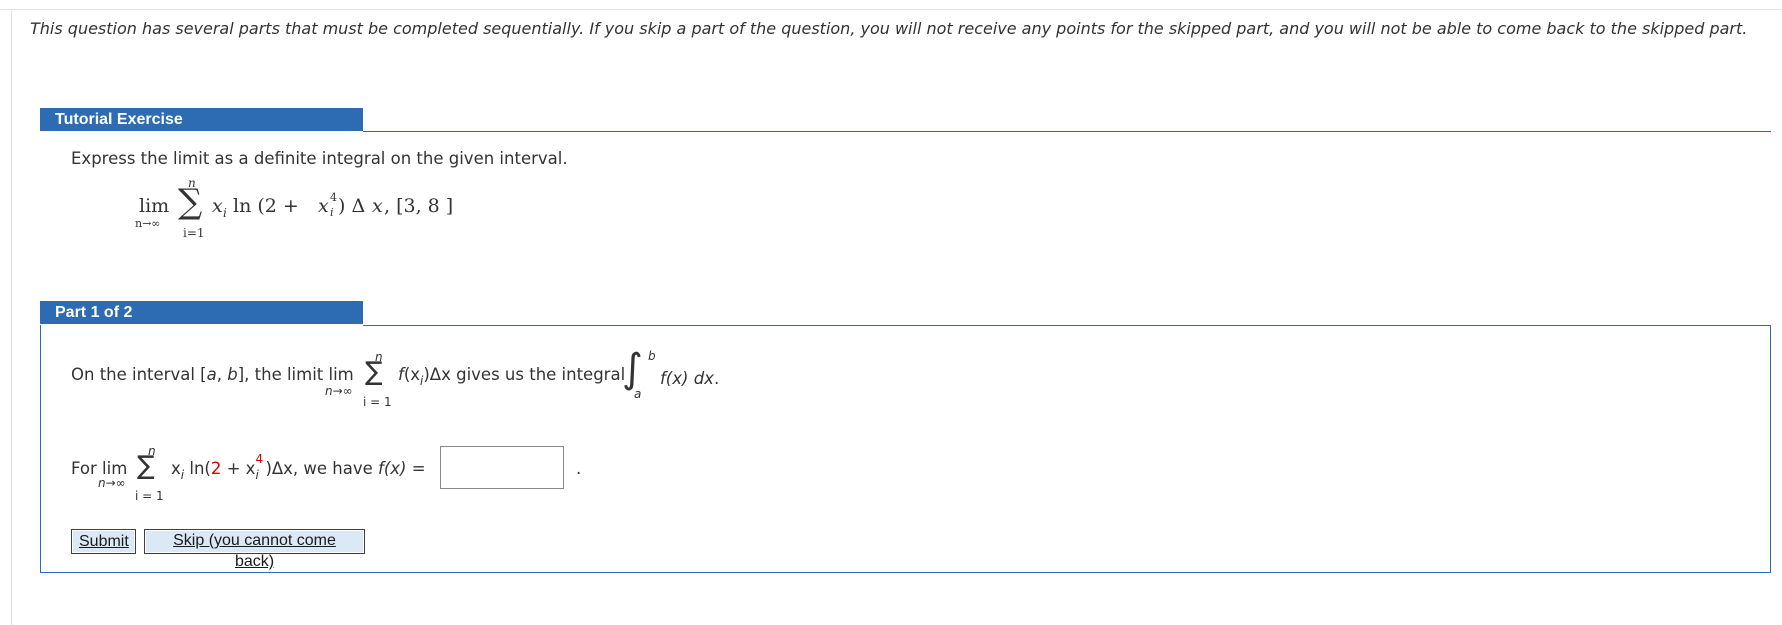 The width and height of the screenshot is (1782, 625). I want to click on line1-pre: On the interval [, so click(139, 374).